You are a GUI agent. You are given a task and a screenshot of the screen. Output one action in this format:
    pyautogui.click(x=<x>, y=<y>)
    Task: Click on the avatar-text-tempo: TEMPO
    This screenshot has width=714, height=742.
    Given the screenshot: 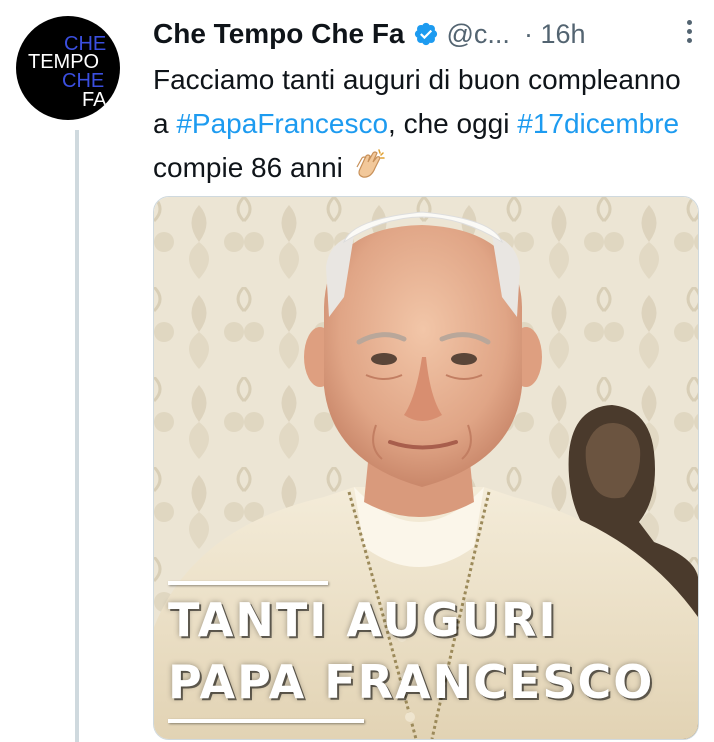 What is the action you would take?
    pyautogui.click(x=64, y=62)
    